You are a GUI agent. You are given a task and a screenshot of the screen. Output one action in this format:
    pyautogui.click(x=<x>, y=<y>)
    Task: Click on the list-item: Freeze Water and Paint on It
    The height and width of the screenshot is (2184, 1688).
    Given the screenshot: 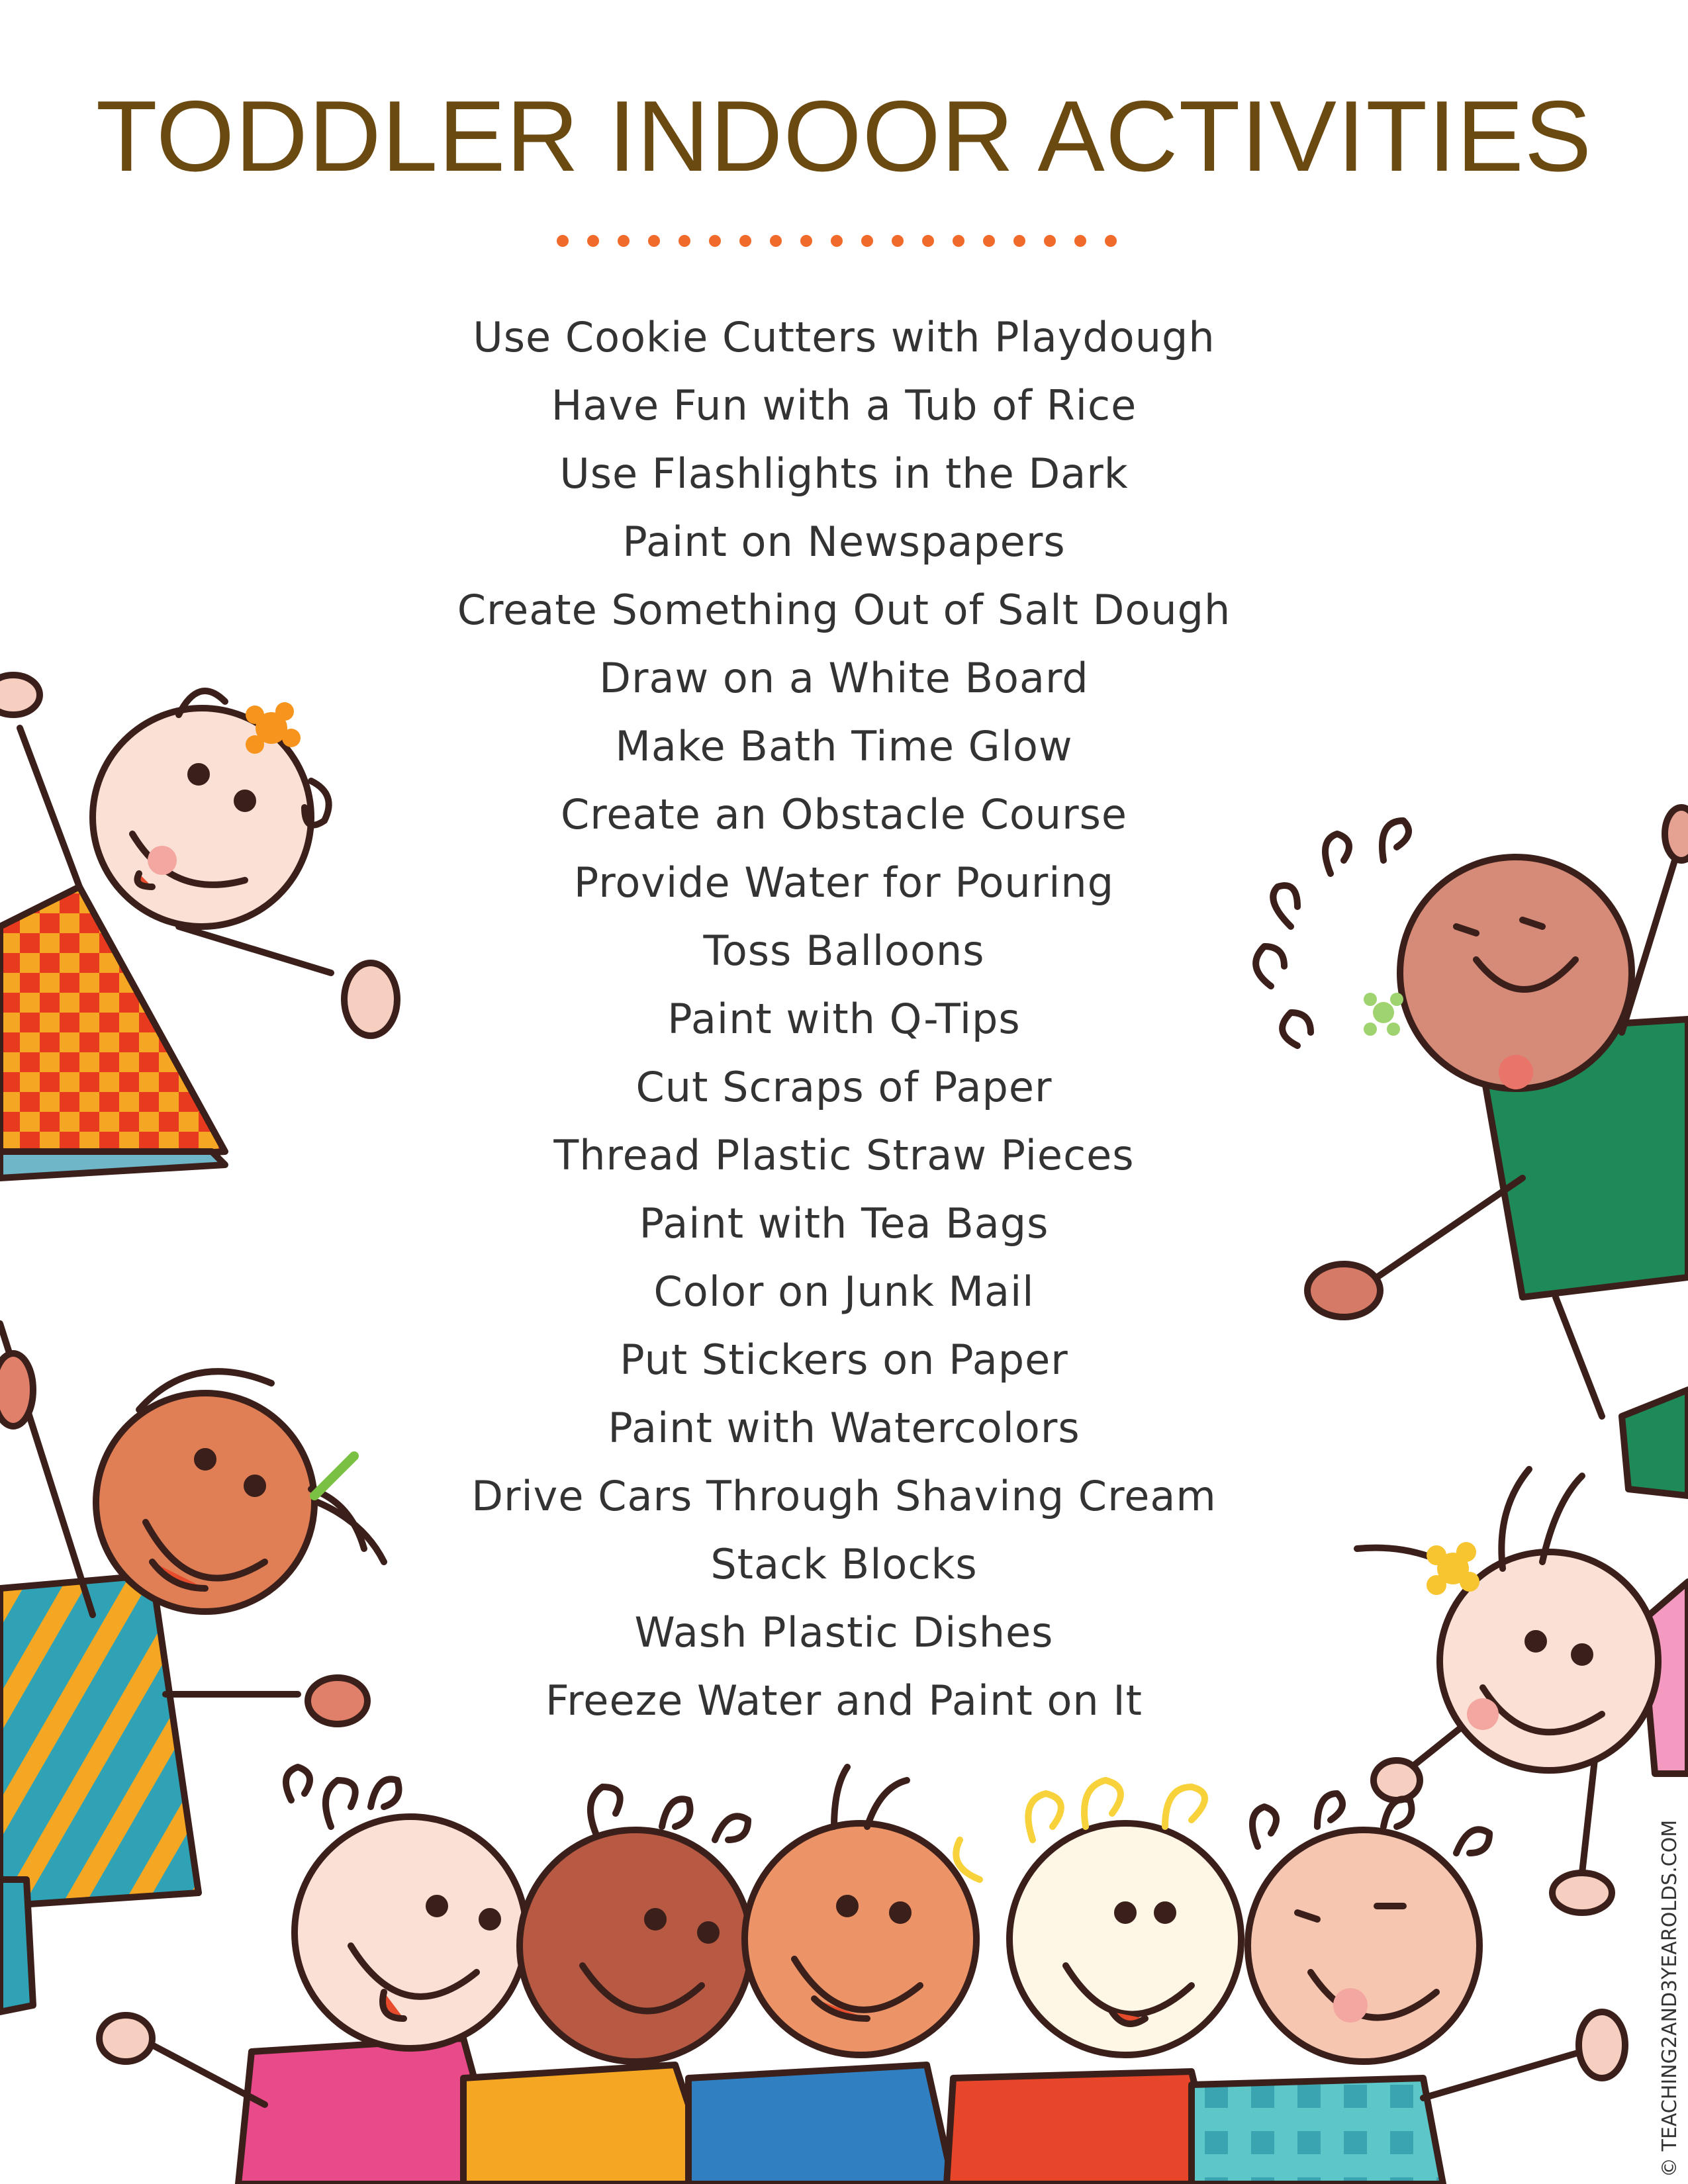 What is the action you would take?
    pyautogui.click(x=844, y=1701)
    